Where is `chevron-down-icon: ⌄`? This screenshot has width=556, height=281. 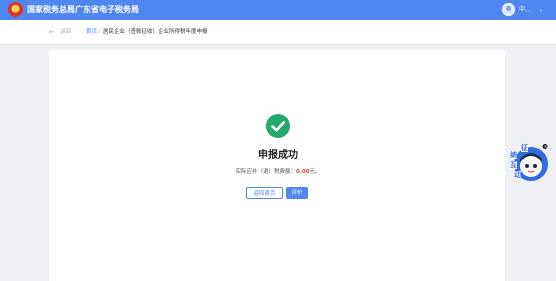 chevron-down-icon: ⌄ is located at coordinates (541, 10).